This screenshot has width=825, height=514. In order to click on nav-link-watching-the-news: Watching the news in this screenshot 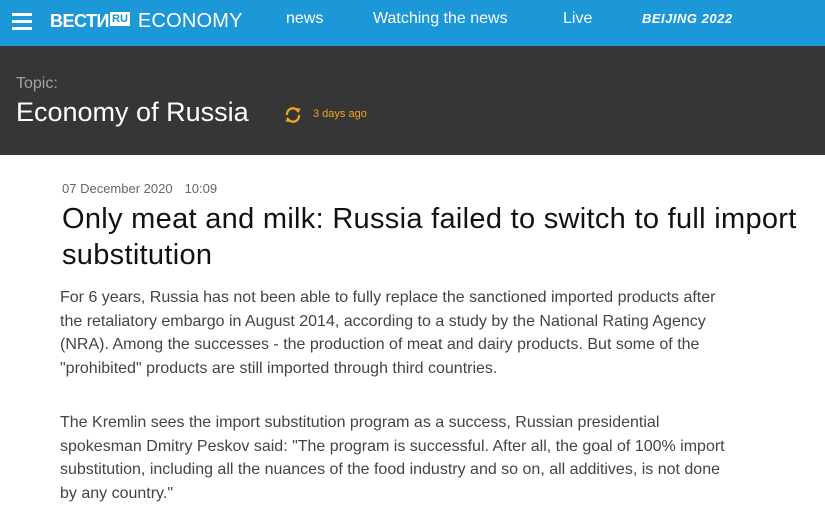, I will do `click(440, 19)`.